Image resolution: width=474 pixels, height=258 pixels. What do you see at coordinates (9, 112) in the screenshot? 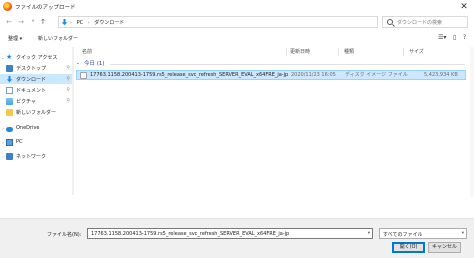
I see `folder-icon` at bounding box center [9, 112].